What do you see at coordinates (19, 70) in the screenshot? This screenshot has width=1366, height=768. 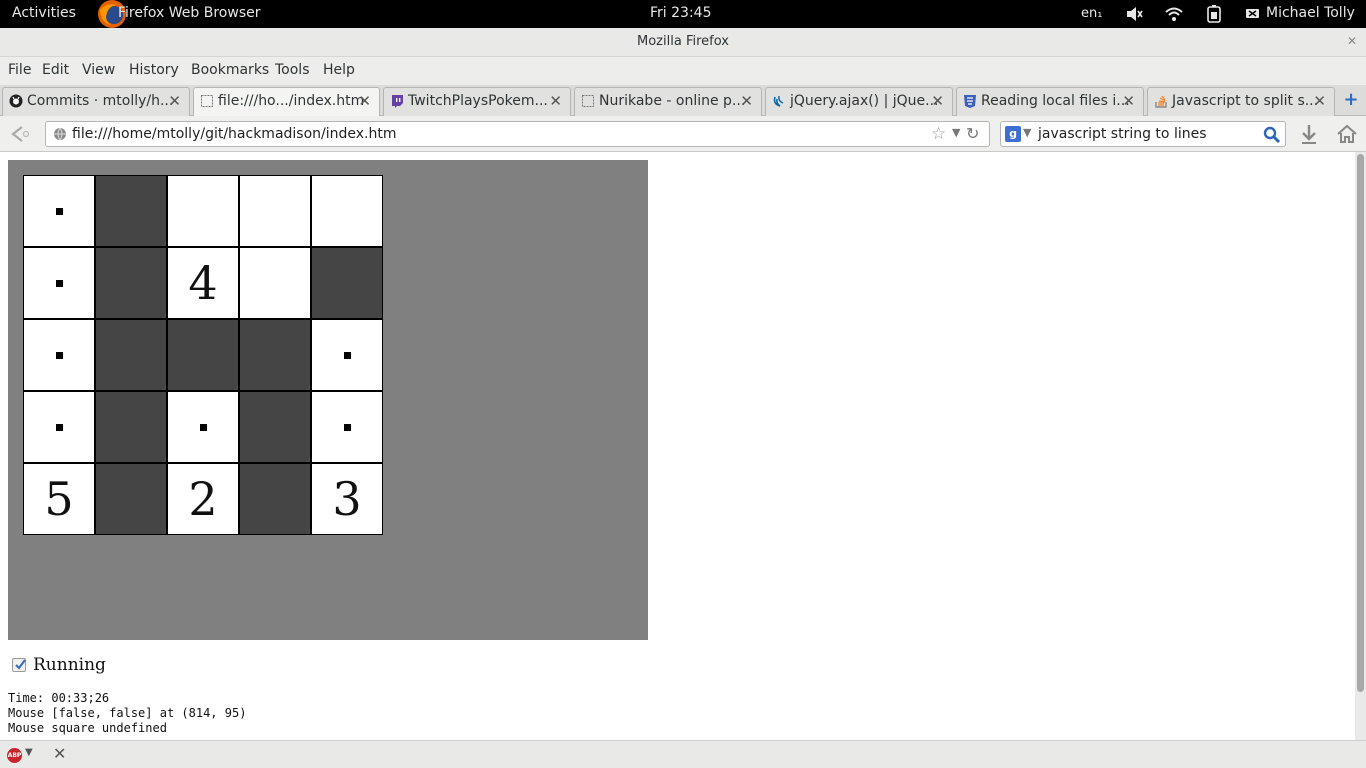 I see `menu-file: File` at bounding box center [19, 70].